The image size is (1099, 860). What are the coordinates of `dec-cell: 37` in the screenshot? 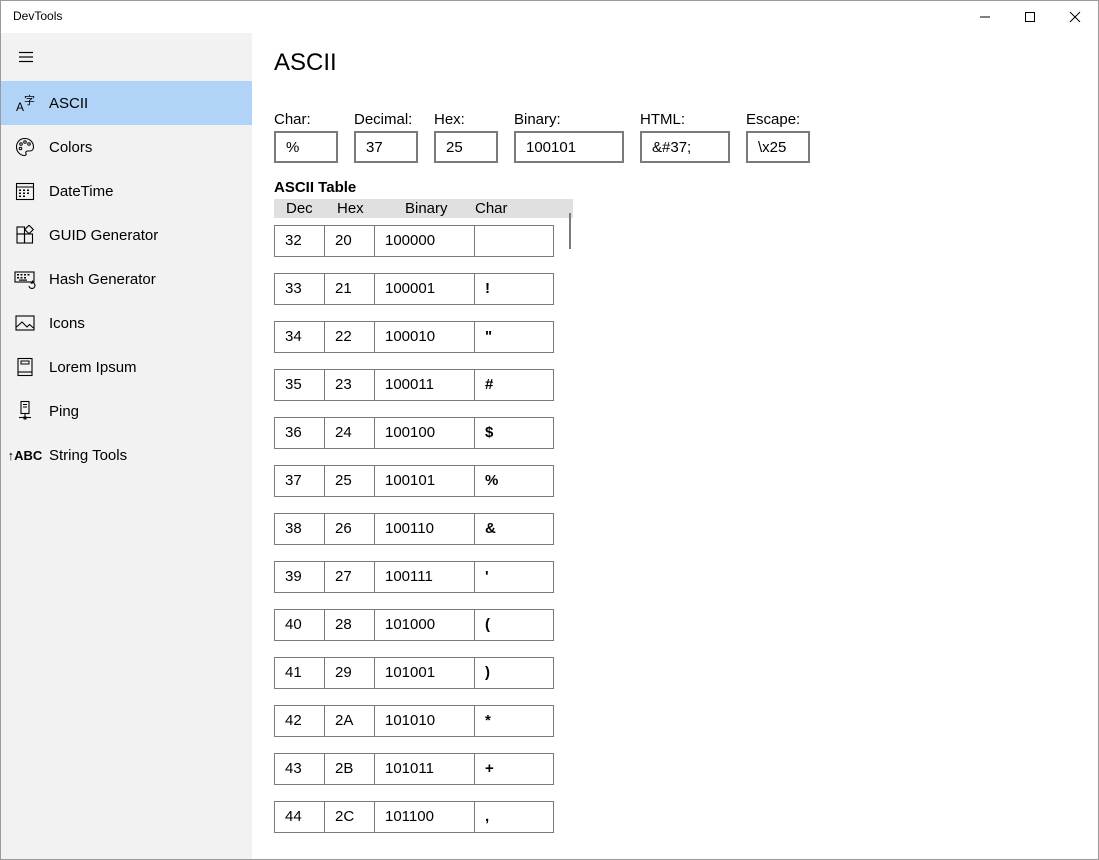 It's located at (299, 481).